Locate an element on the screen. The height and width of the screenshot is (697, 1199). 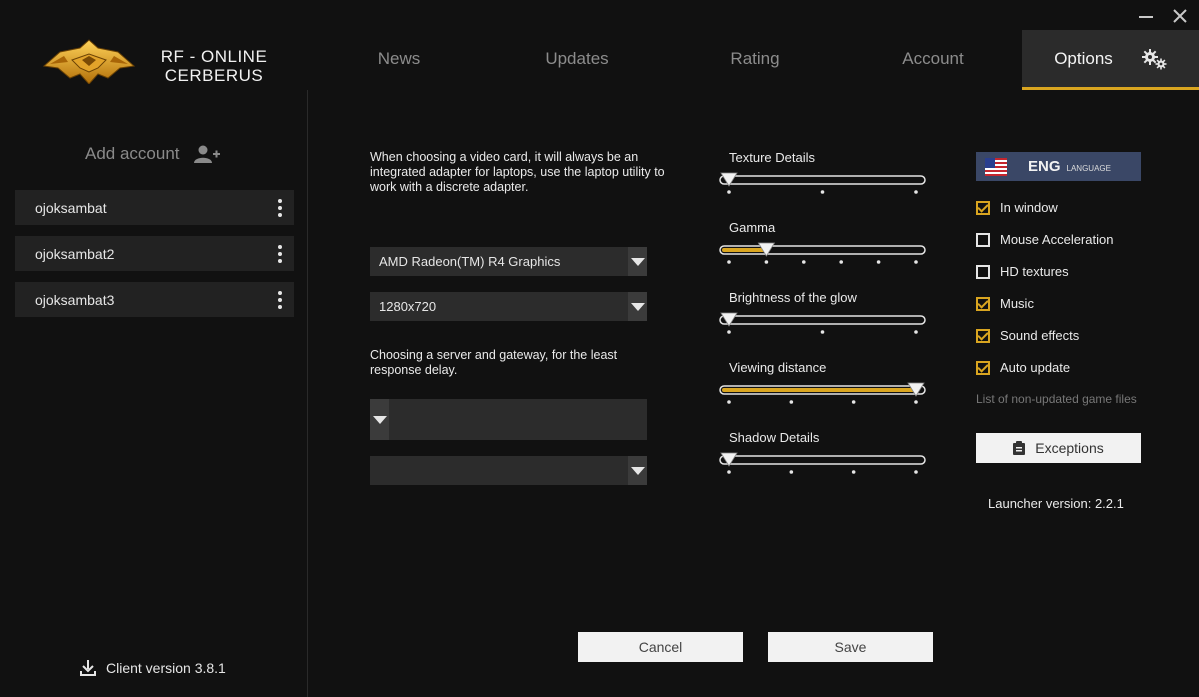
tab-updates: Updates is located at coordinates (577, 59).